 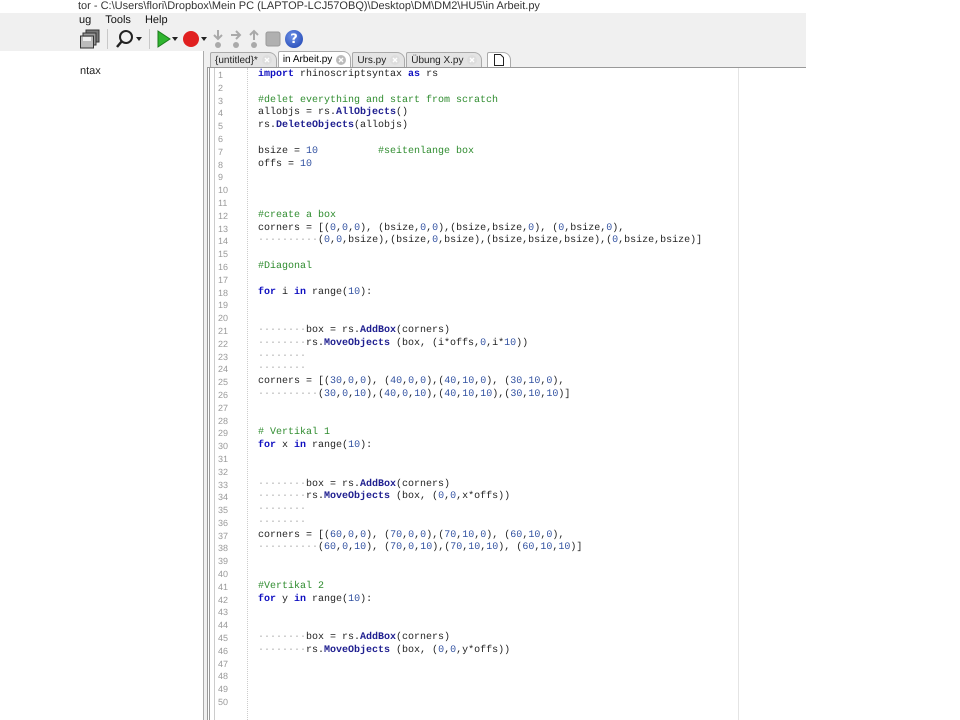 I want to click on line-number: 36, so click(x=223, y=523).